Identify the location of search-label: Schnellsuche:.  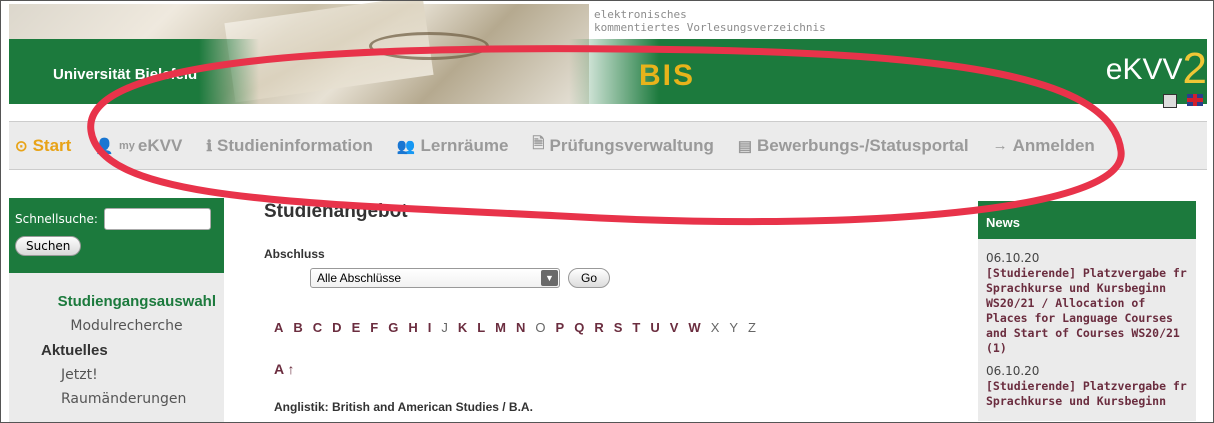
(56, 219).